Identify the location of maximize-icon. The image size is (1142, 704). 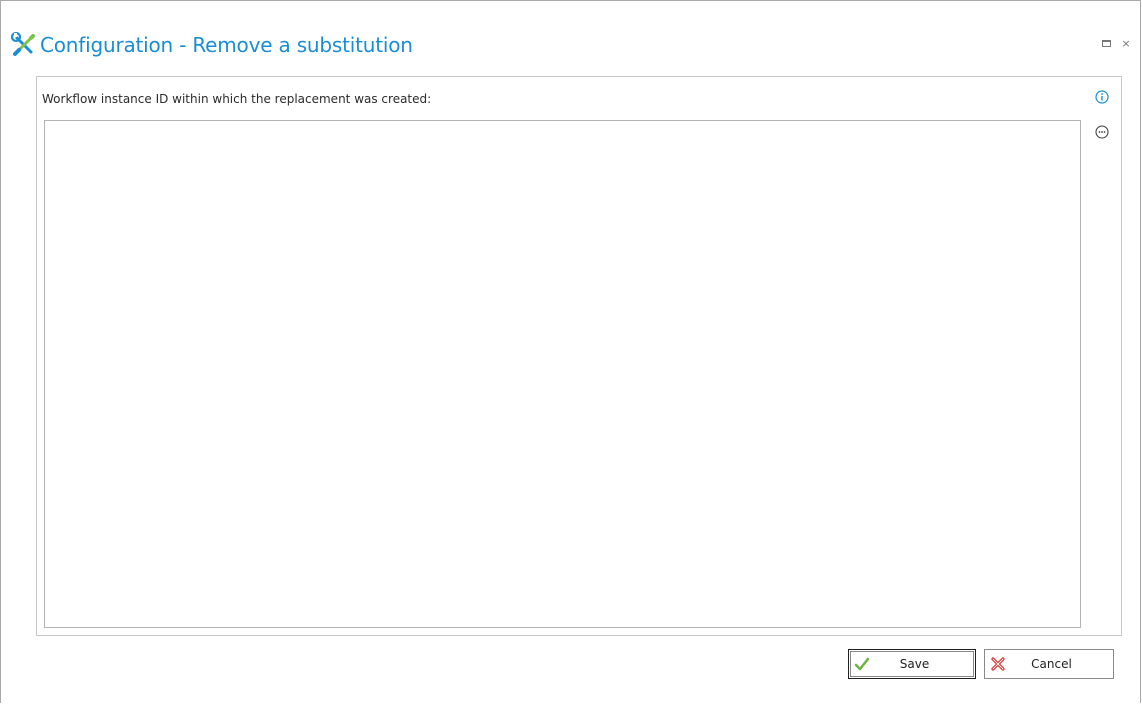
(1106, 43).